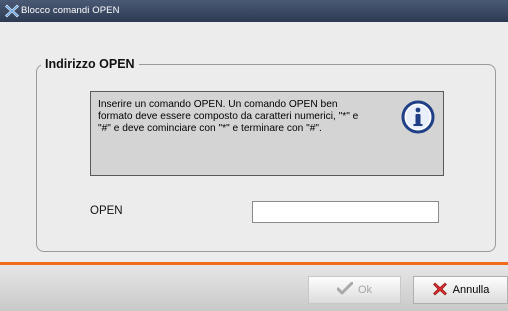  I want to click on cancel-button-label: Annulla, so click(471, 290).